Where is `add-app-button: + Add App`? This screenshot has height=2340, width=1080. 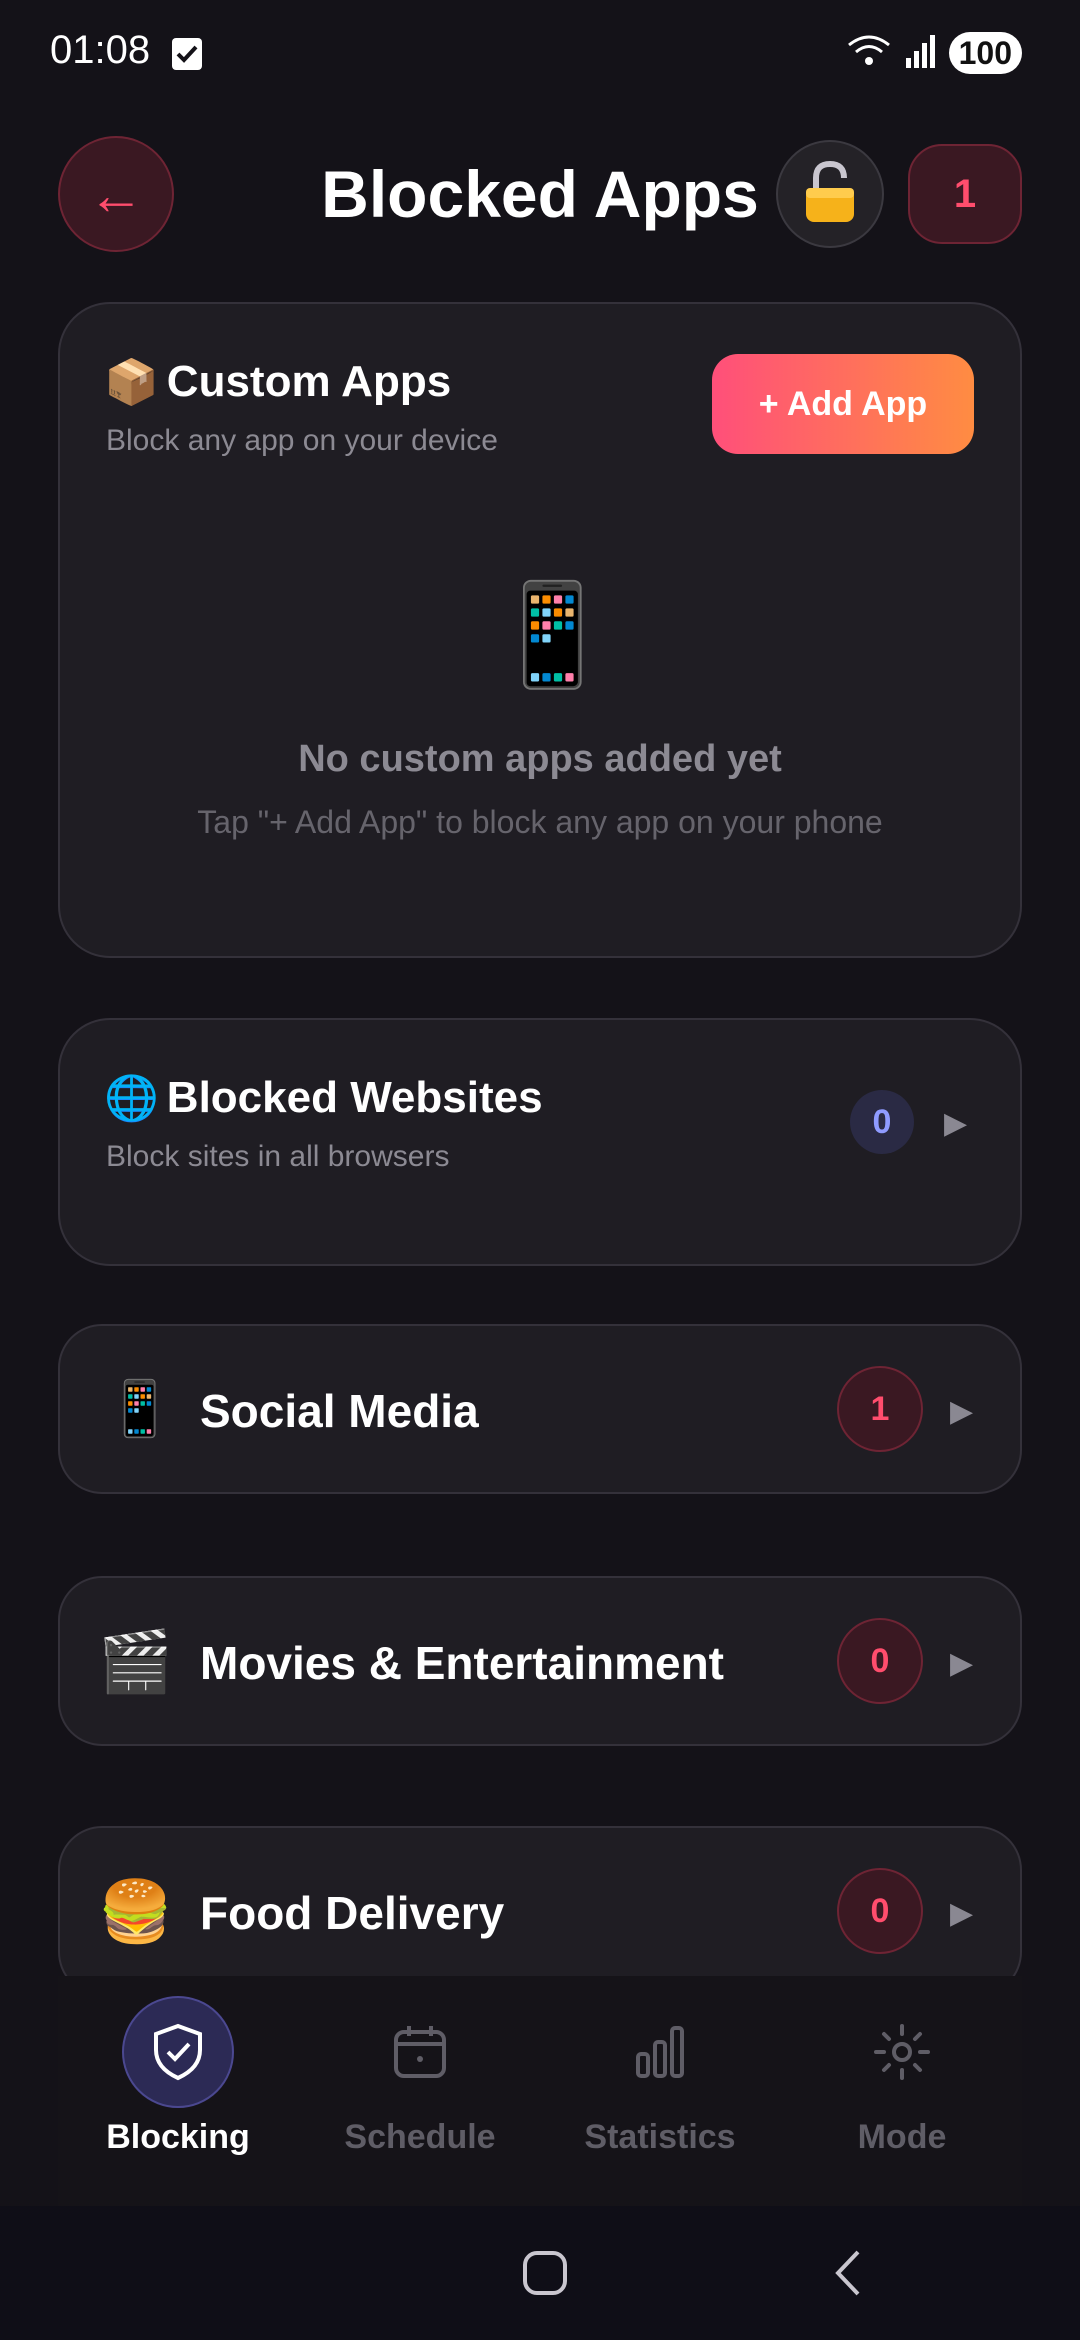 add-app-button: + Add App is located at coordinates (843, 404).